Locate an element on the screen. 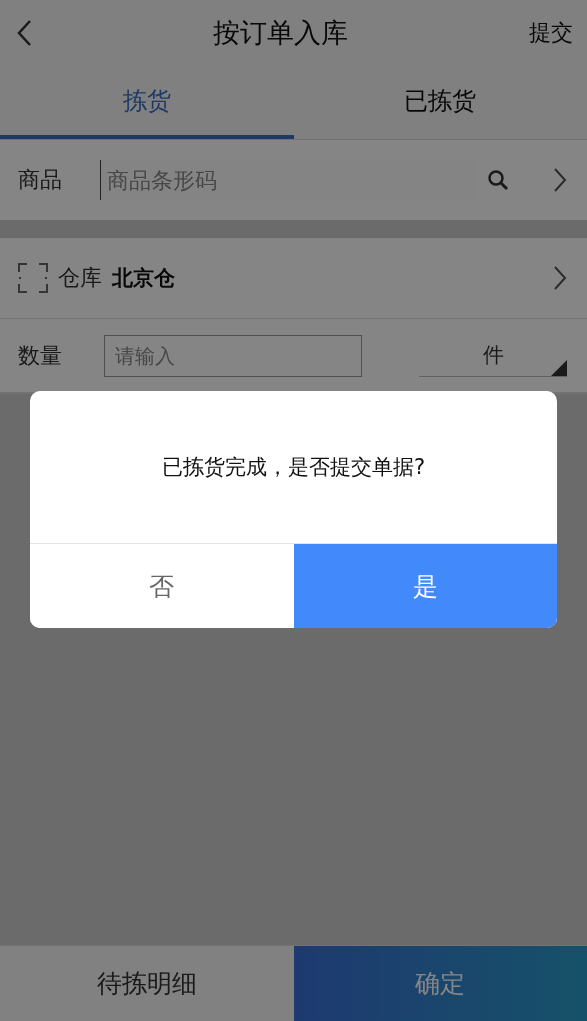  back-button is located at coordinates (24, 33).